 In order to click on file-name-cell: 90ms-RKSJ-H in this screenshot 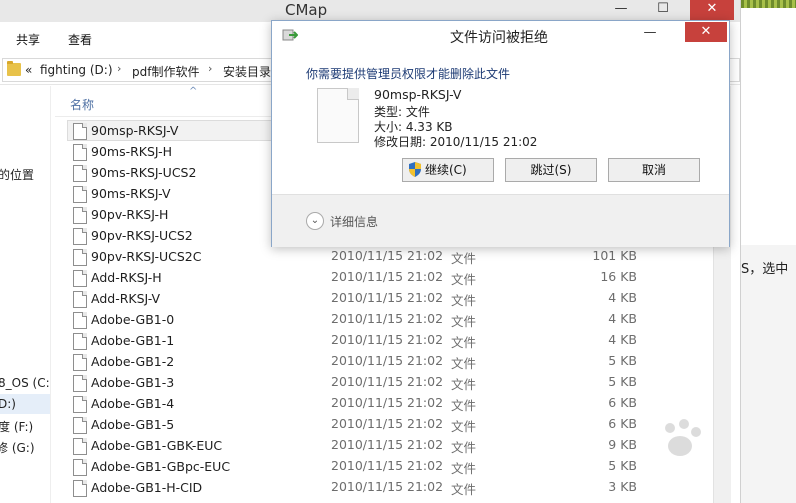, I will do `click(172, 151)`.